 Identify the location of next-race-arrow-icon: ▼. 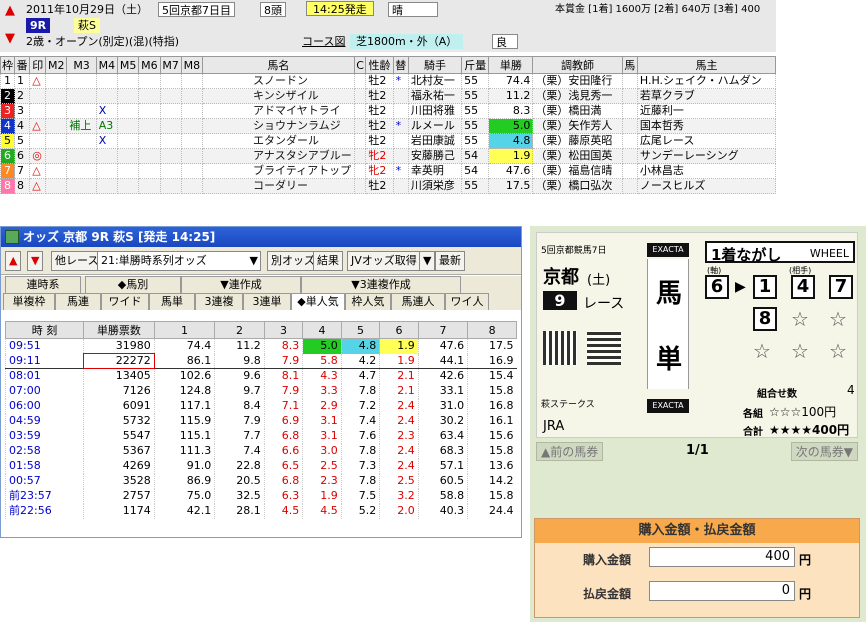
(10, 39).